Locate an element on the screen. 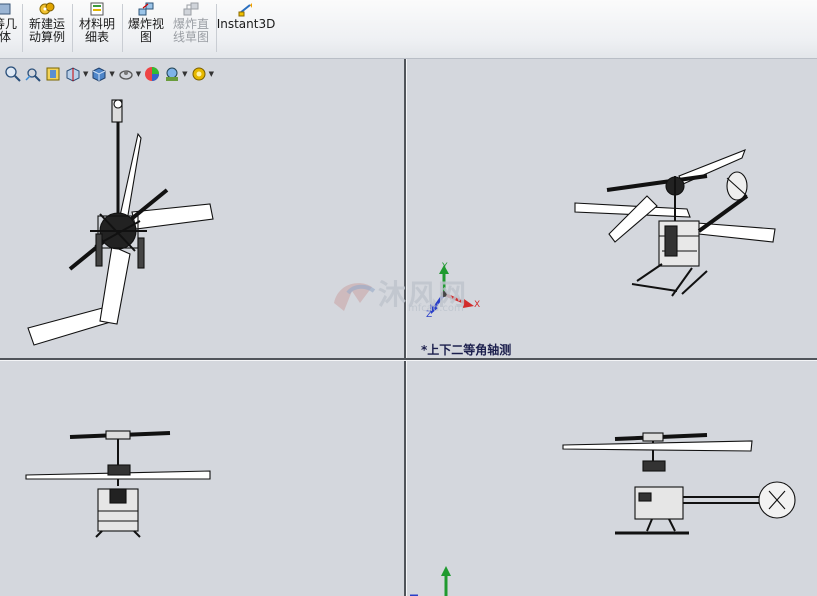  apply-scene-icon is located at coordinates (172, 74).